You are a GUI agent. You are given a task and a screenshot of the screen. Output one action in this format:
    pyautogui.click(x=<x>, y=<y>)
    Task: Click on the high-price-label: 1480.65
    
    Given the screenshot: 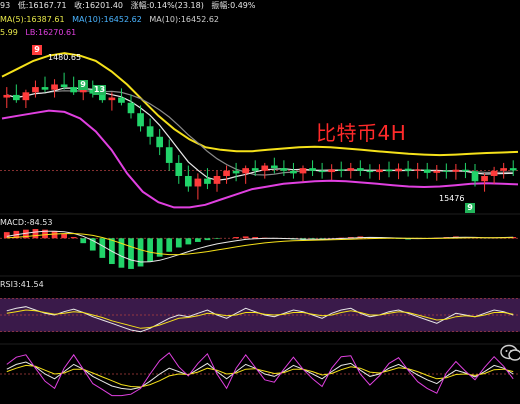 What is the action you would take?
    pyautogui.click(x=65, y=57)
    